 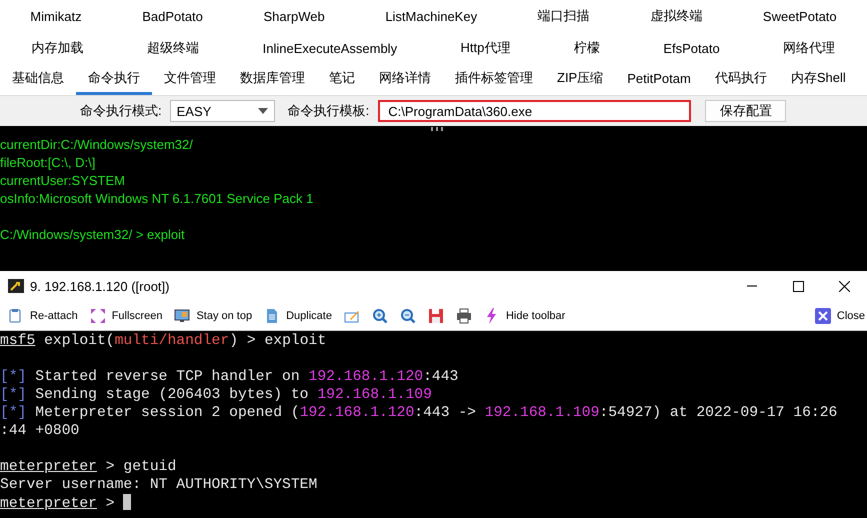 What do you see at coordinates (535, 111) in the screenshot?
I see `template-field: C:\ProgramData\360.exe` at bounding box center [535, 111].